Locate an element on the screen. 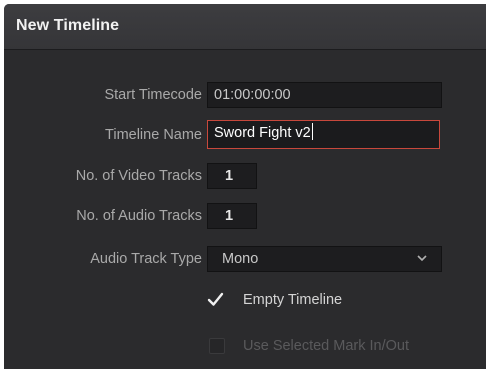 The image size is (486, 369). empty-timeline-label: Empty Timeline is located at coordinates (293, 300).